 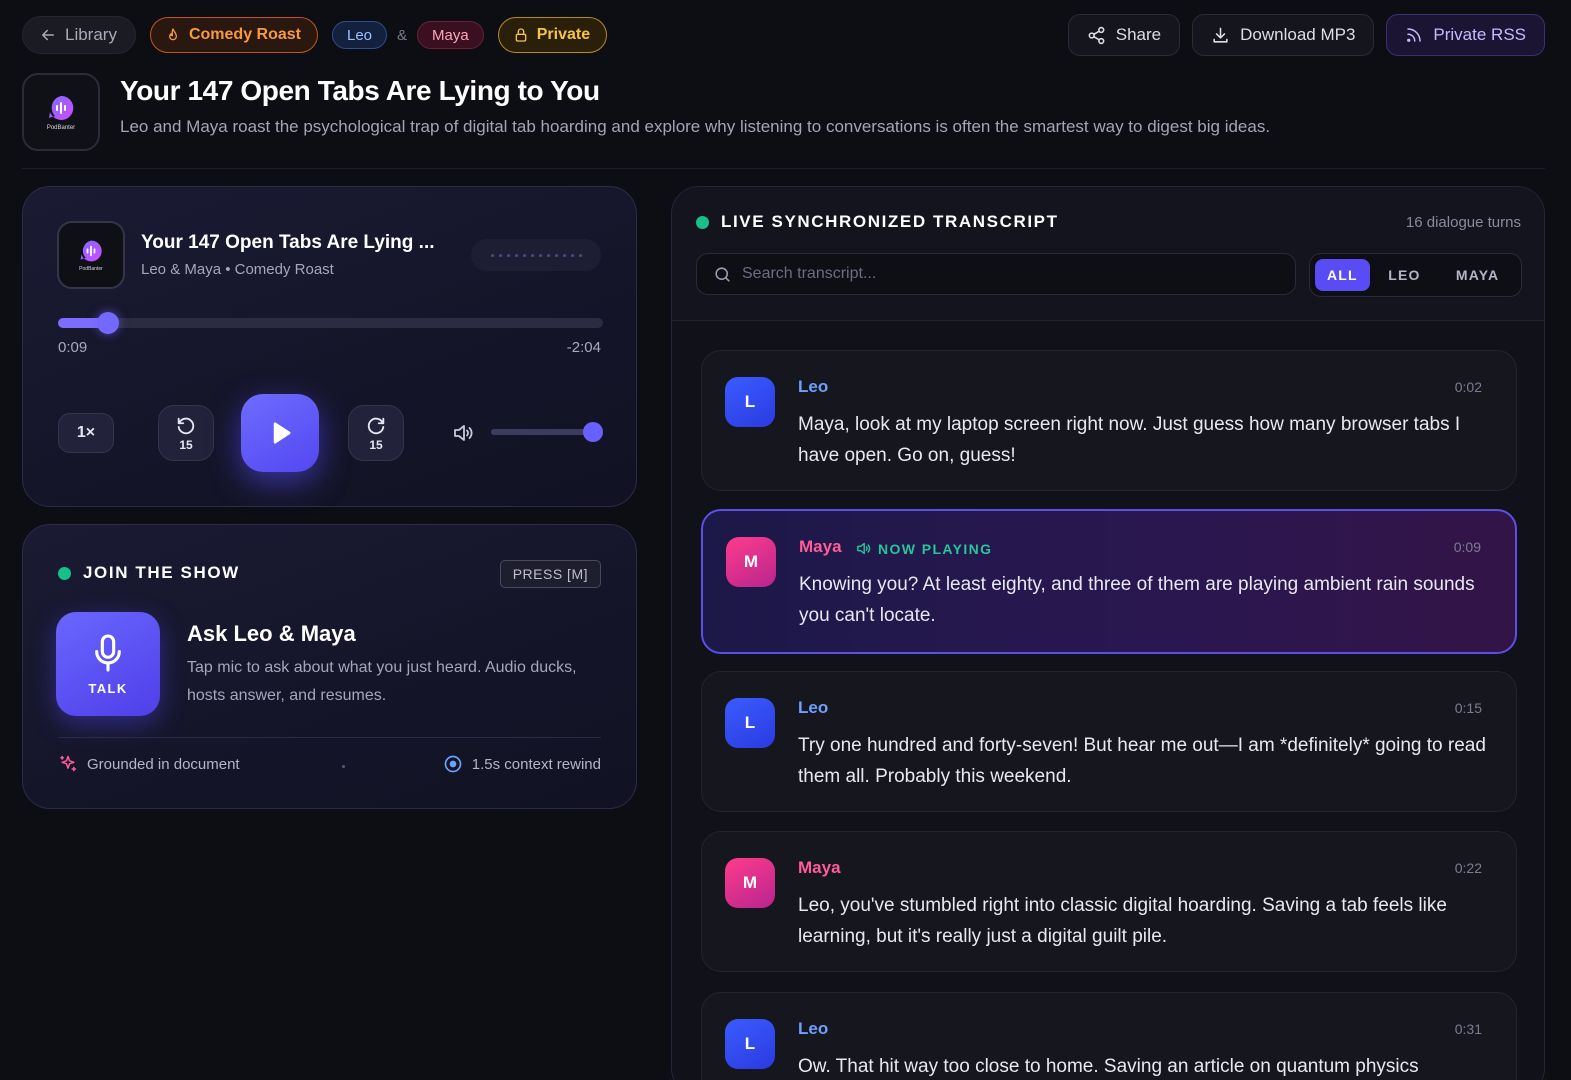 What do you see at coordinates (453, 764) in the screenshot?
I see `target-icon` at bounding box center [453, 764].